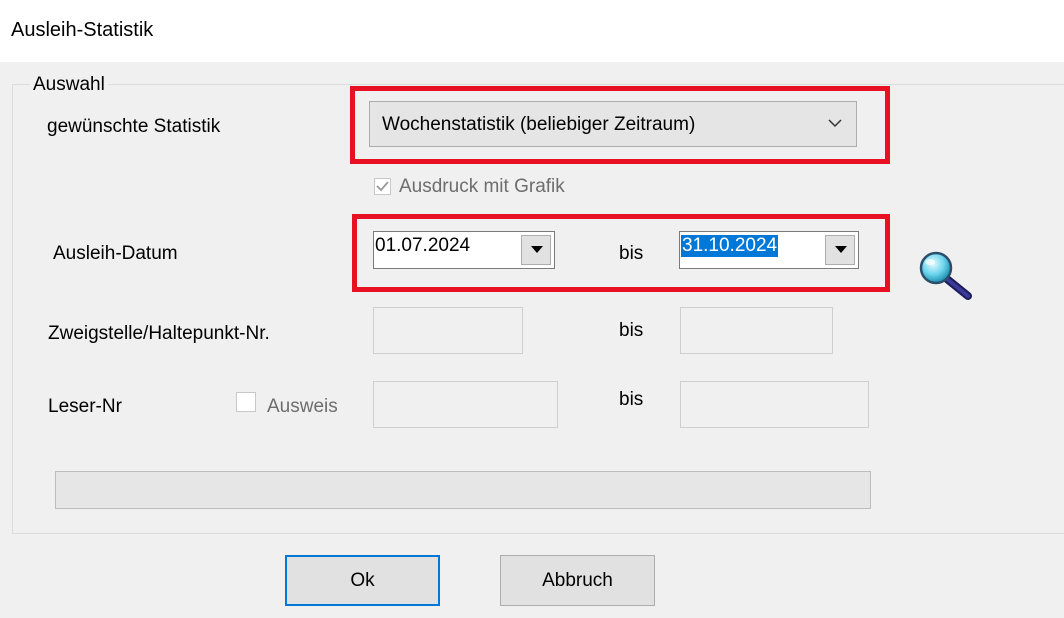  What do you see at coordinates (620, 125) in the screenshot?
I see `highlight-frame-statistic` at bounding box center [620, 125].